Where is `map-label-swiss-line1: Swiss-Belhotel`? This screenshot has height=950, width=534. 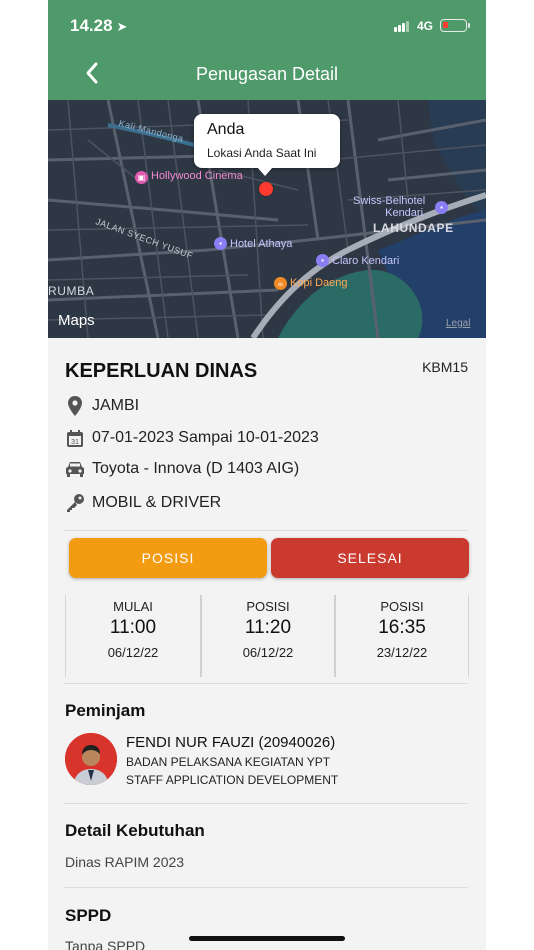
map-label-swiss-line1: Swiss-Belhotel is located at coordinates (389, 201).